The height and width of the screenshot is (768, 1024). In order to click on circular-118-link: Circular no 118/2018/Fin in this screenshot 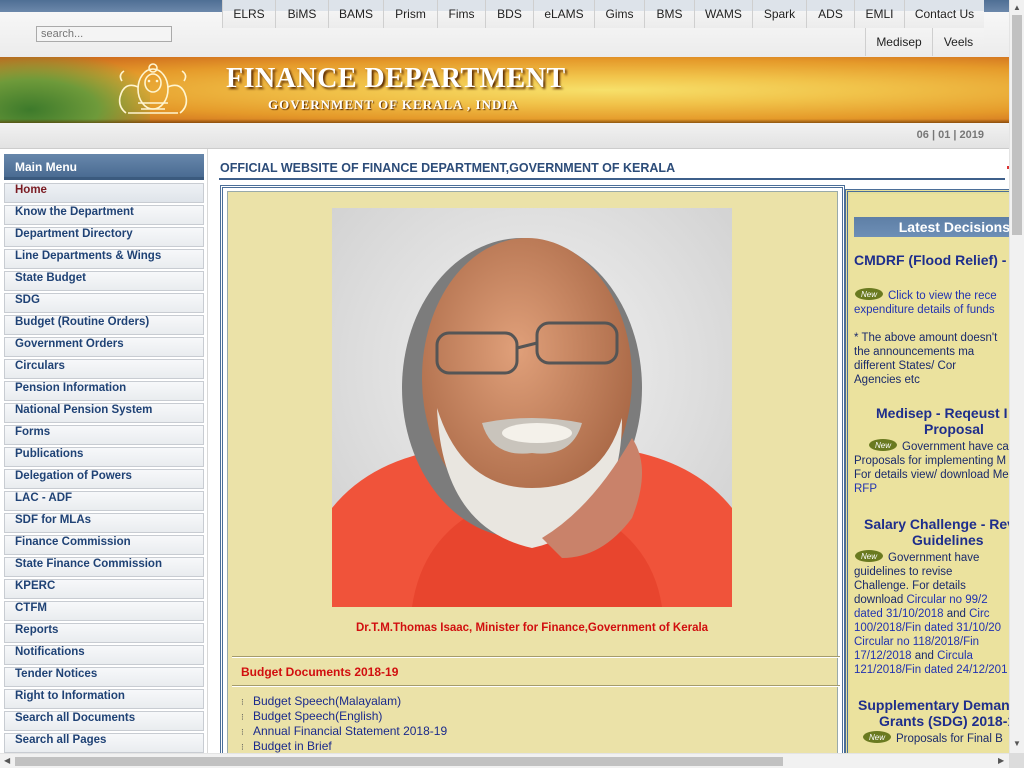, I will do `click(916, 642)`.